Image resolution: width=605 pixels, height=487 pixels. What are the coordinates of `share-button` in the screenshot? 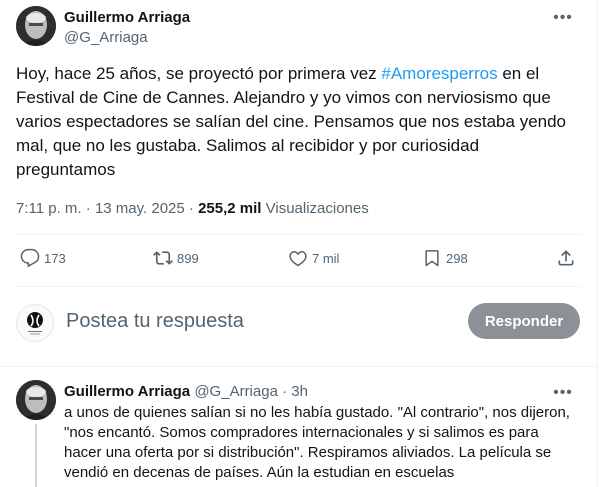 It's located at (568, 258).